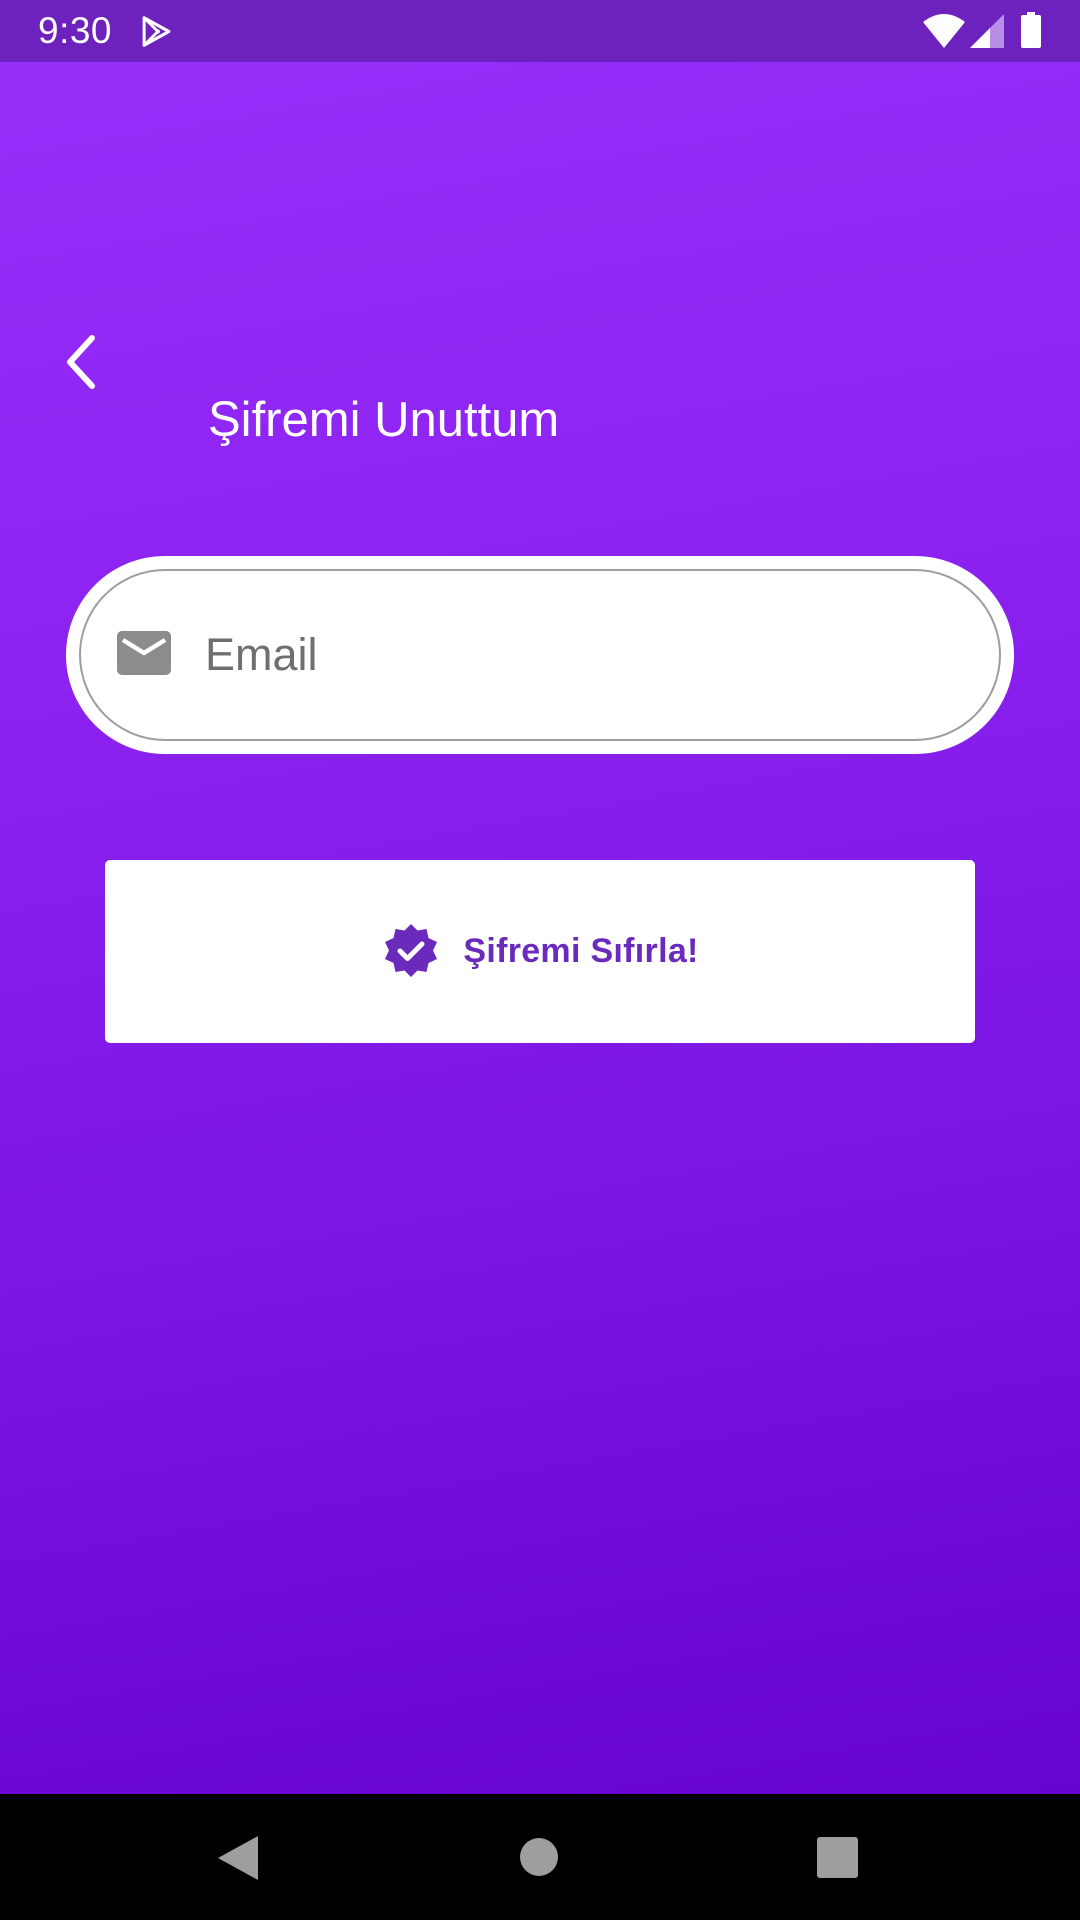 This screenshot has height=1920, width=1080. What do you see at coordinates (581, 951) in the screenshot?
I see `reset-password-label: Şifremi Sıfırla!` at bounding box center [581, 951].